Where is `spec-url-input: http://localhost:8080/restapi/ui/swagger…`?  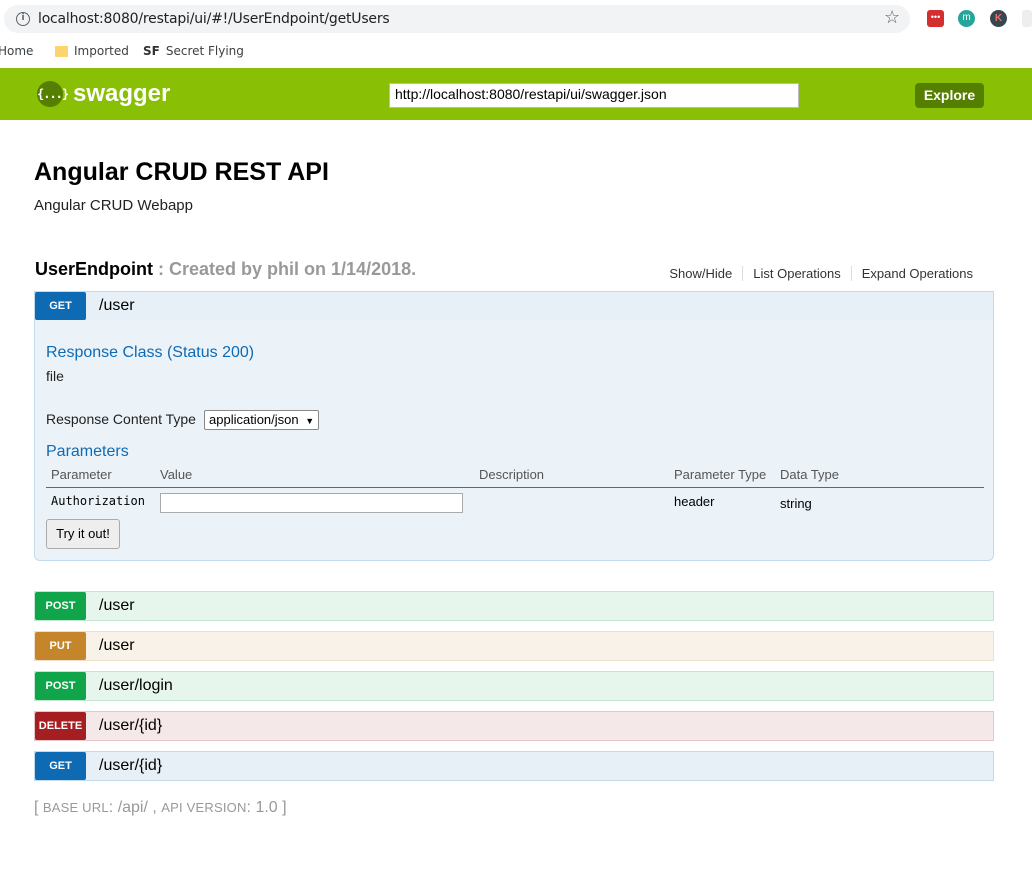 spec-url-input: http://localhost:8080/restapi/ui/swagger… is located at coordinates (594, 95).